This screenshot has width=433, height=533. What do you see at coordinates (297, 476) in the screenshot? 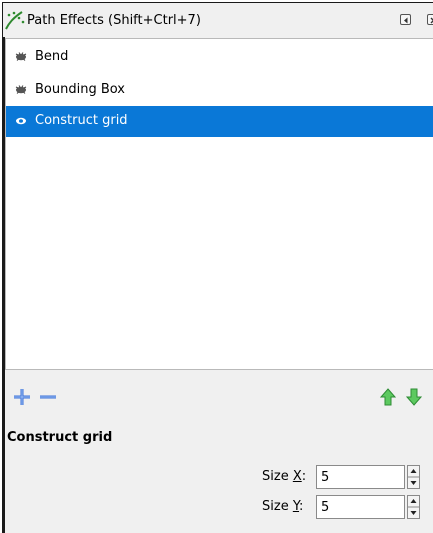
I see `size-x-label-key: X` at bounding box center [297, 476].